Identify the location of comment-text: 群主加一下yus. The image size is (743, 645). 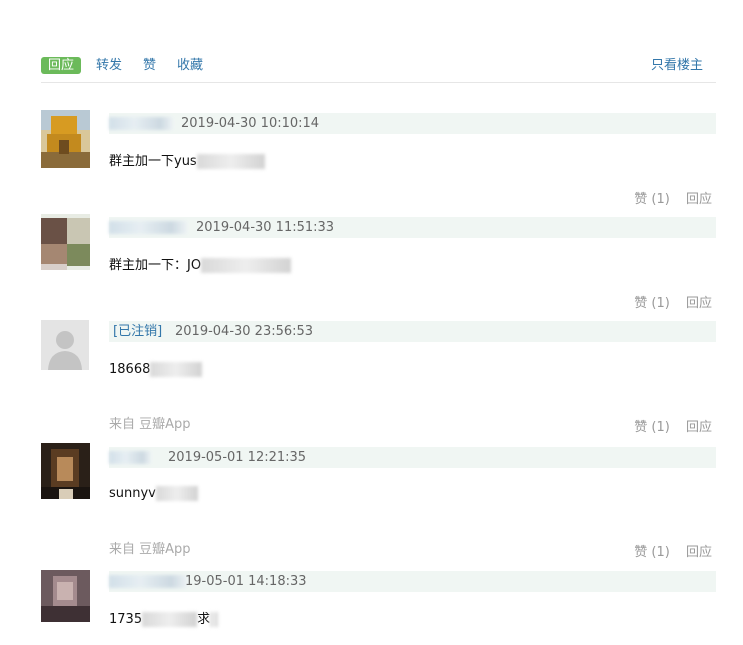
(153, 161).